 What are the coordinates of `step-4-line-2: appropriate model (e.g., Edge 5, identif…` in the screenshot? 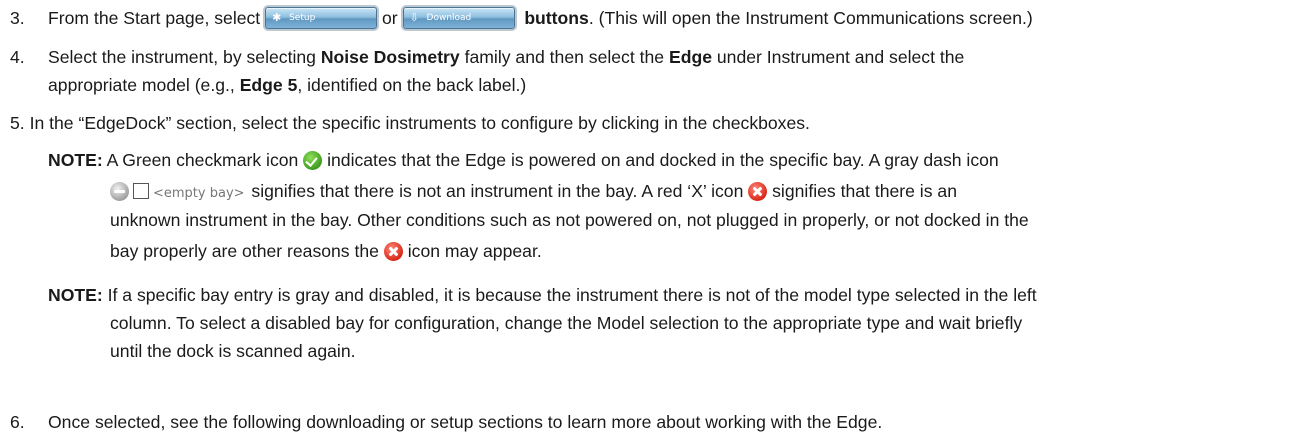 It's located at (287, 85).